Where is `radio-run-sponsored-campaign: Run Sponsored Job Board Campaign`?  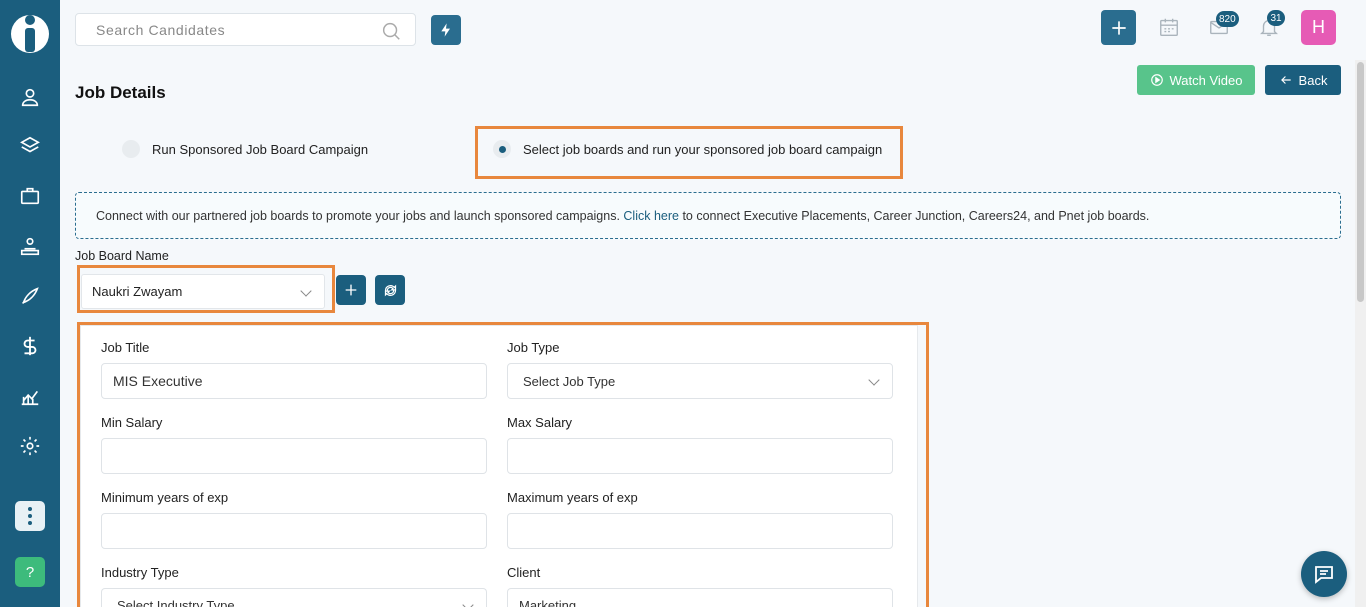 radio-run-sponsored-campaign: Run Sponsored Job Board Campaign is located at coordinates (245, 149).